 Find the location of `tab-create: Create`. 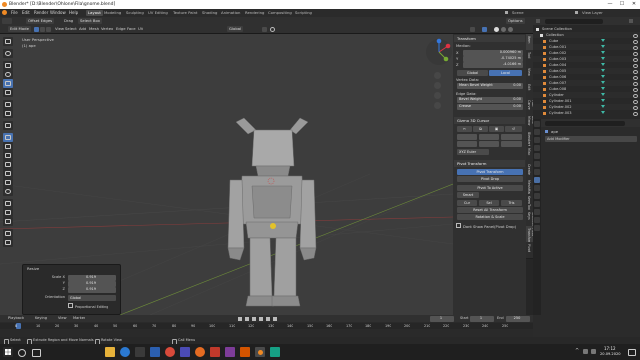

tab-create: Create is located at coordinates (529, 170).